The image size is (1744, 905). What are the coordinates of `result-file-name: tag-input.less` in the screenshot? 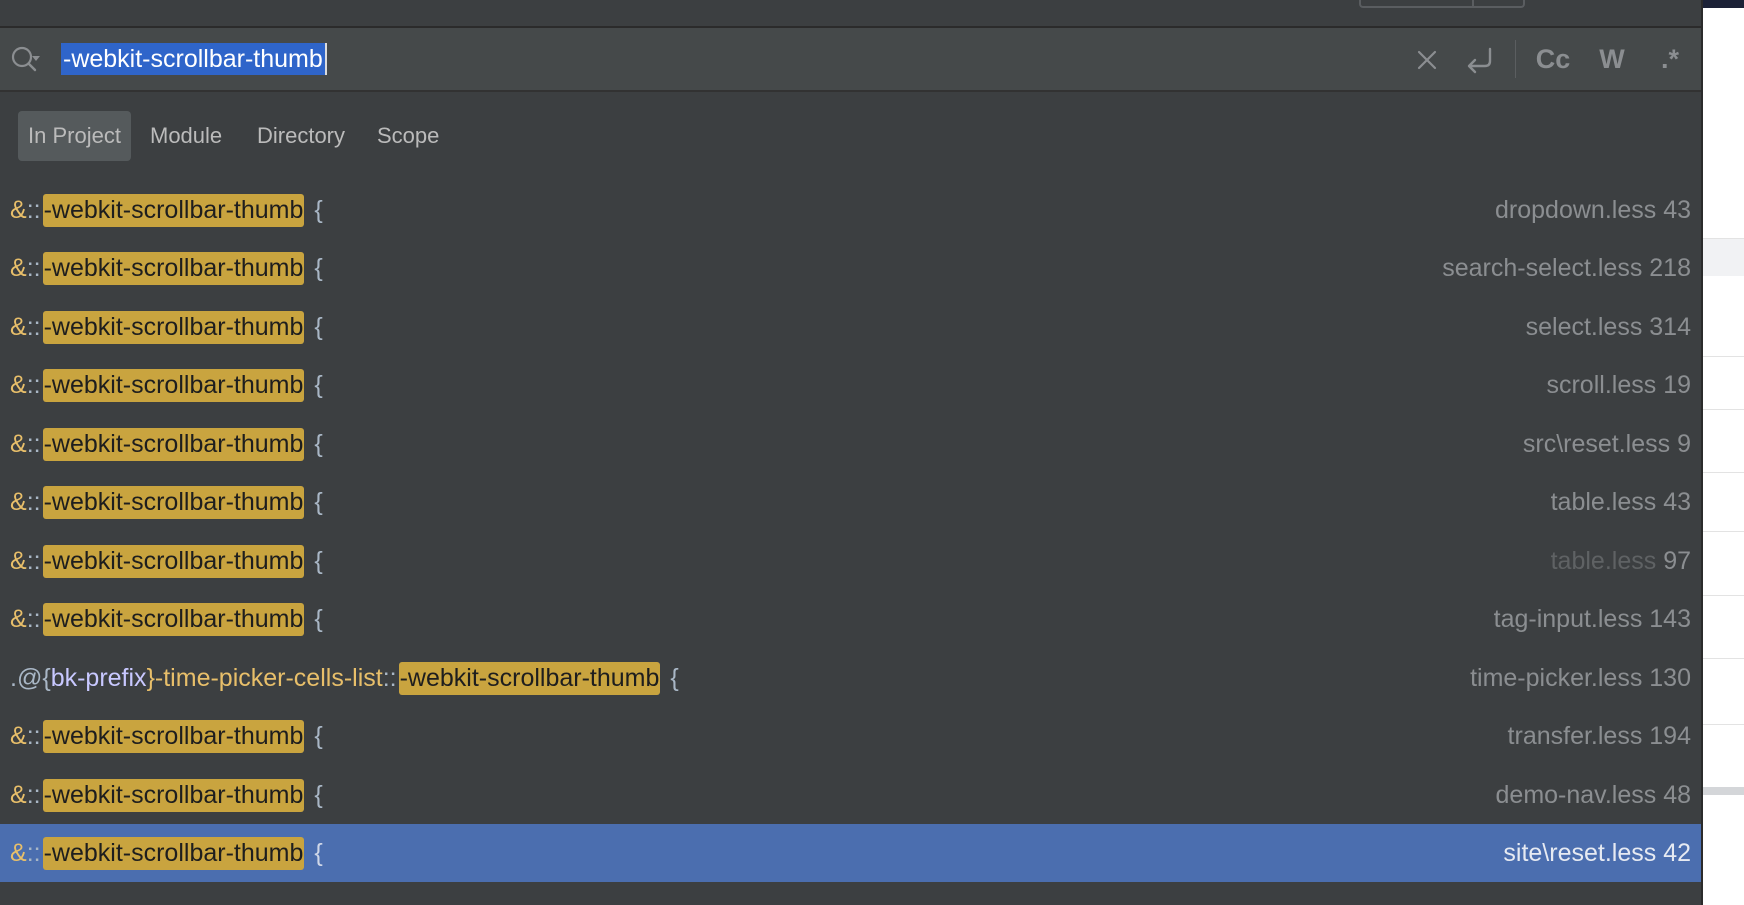 It's located at (1568, 619).